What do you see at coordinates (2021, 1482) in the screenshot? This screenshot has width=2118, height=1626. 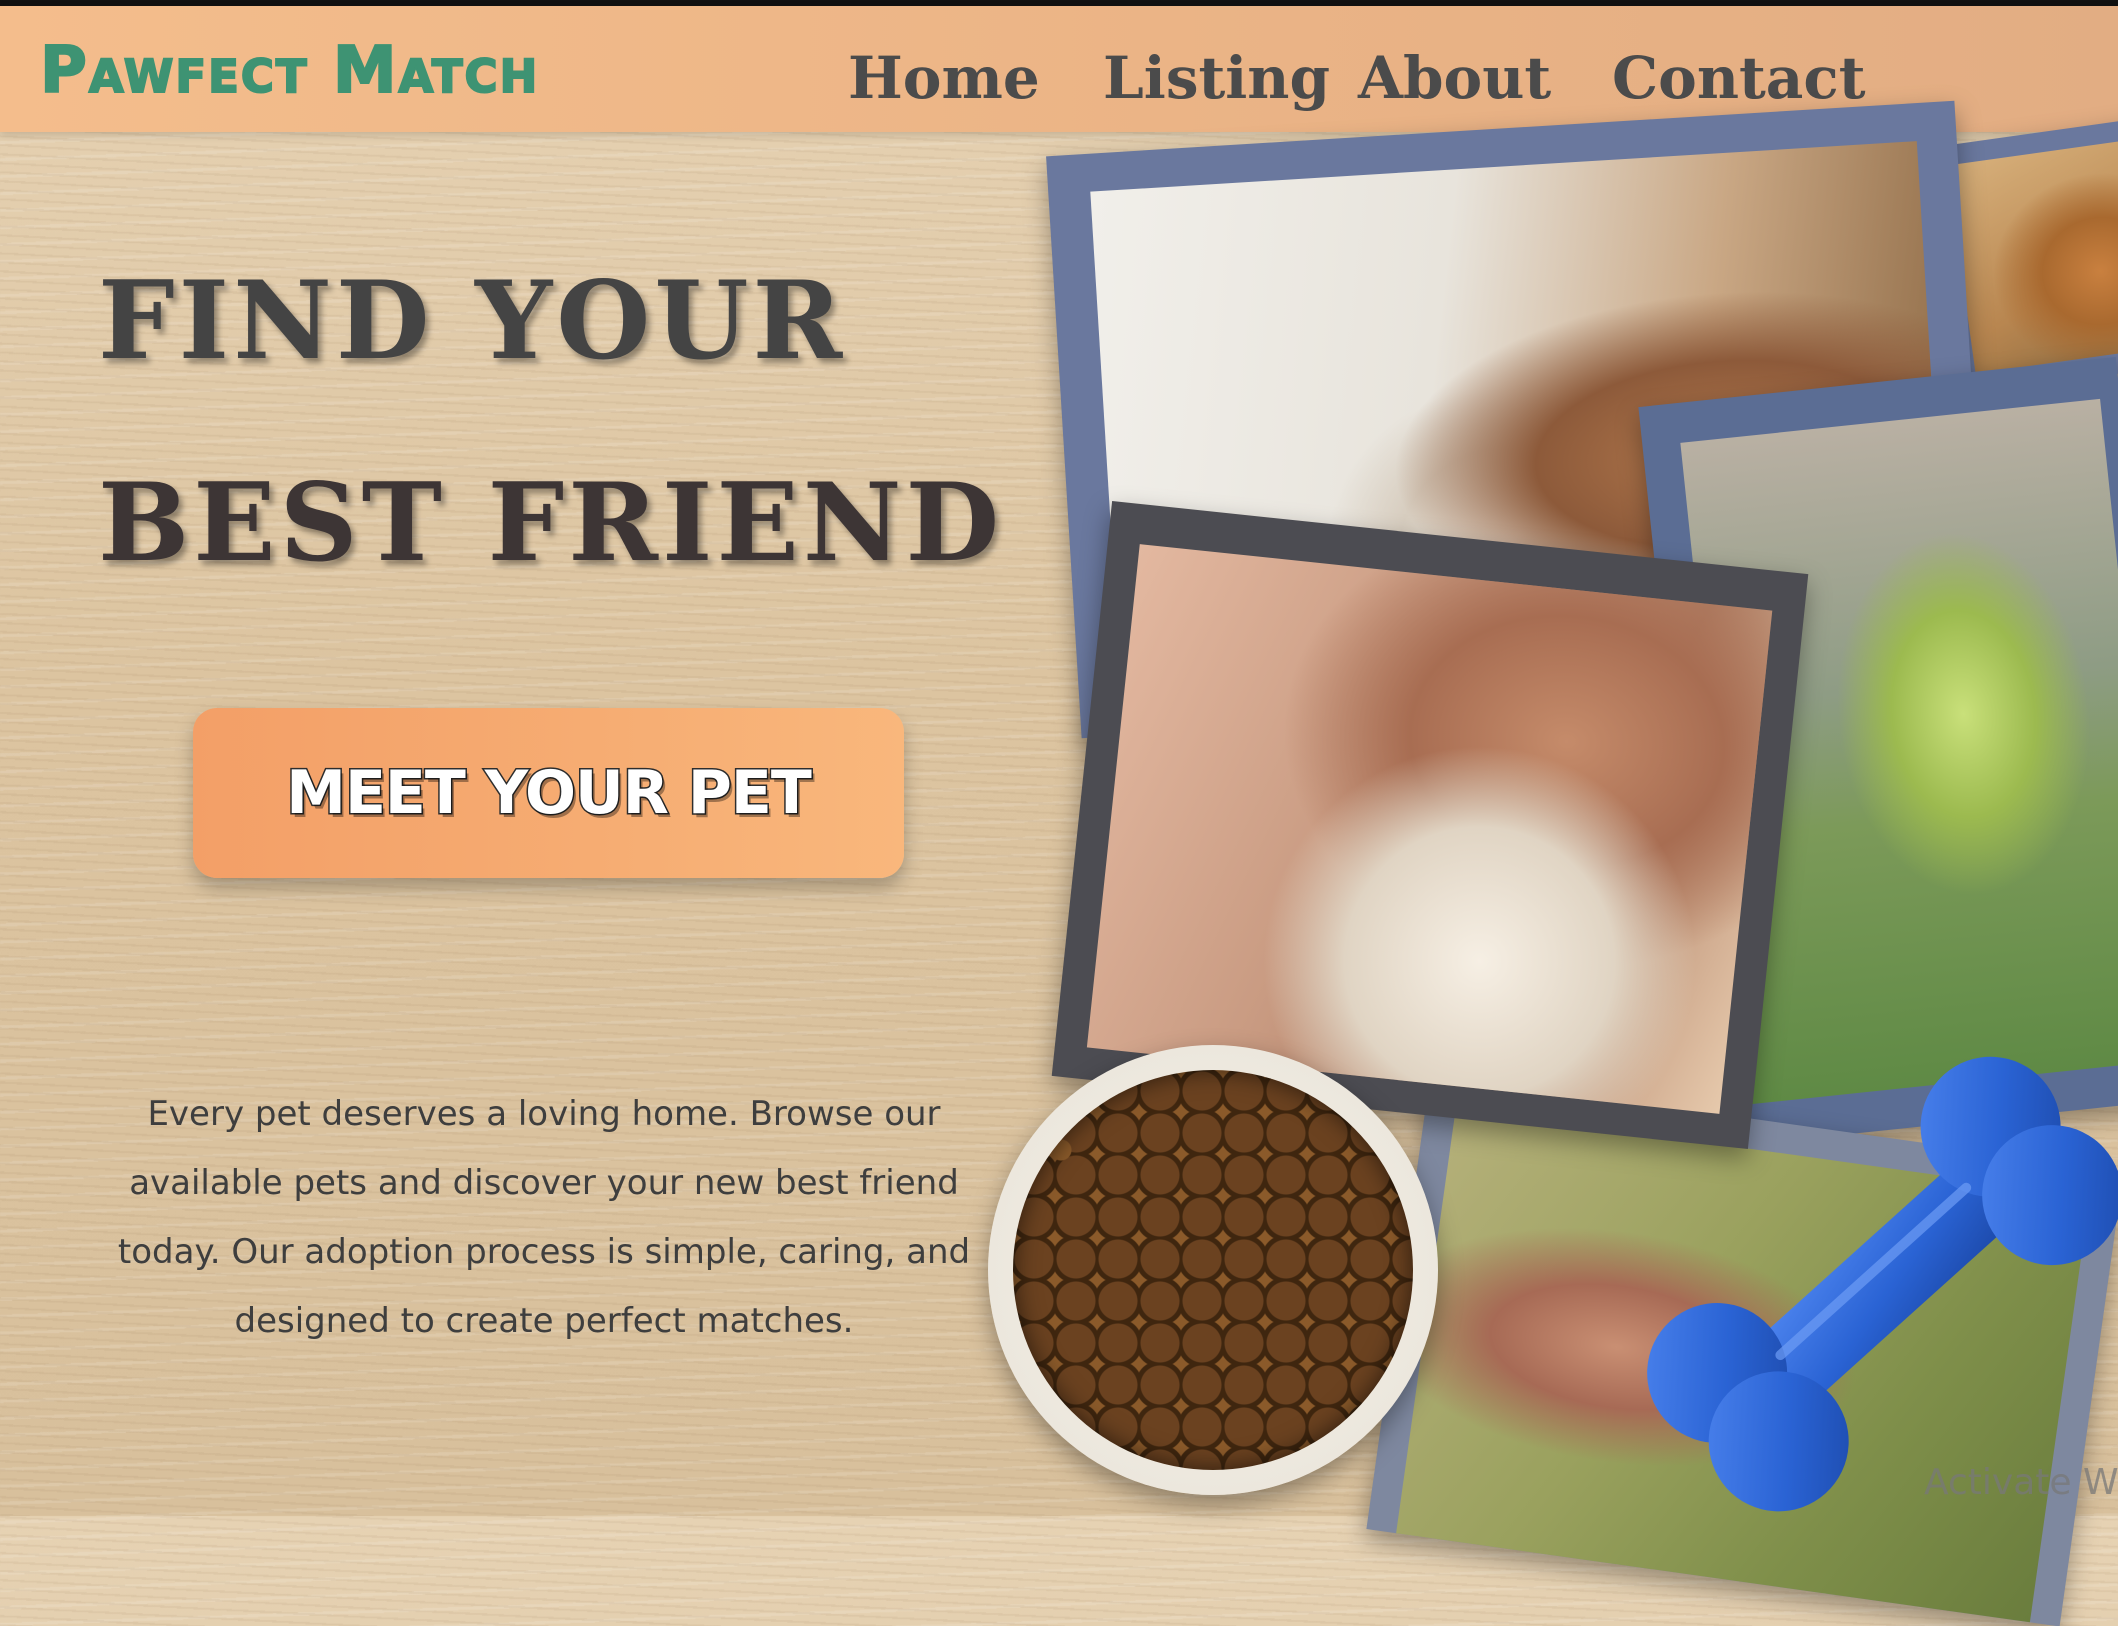 I see `activate-windows-watermark: Activate W` at bounding box center [2021, 1482].